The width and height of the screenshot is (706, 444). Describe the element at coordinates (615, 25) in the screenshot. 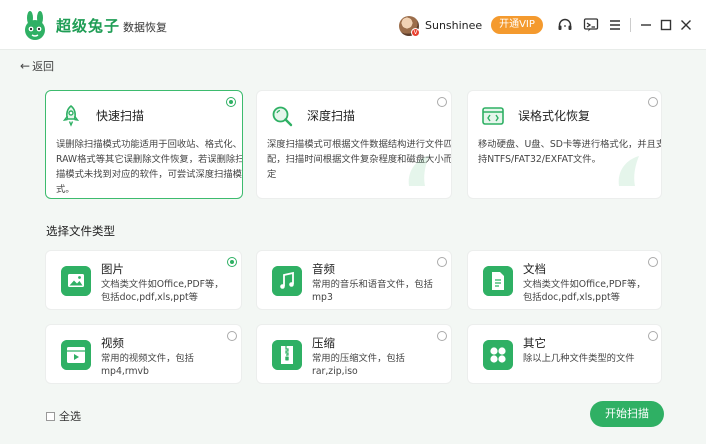

I see `menu-icon` at that location.